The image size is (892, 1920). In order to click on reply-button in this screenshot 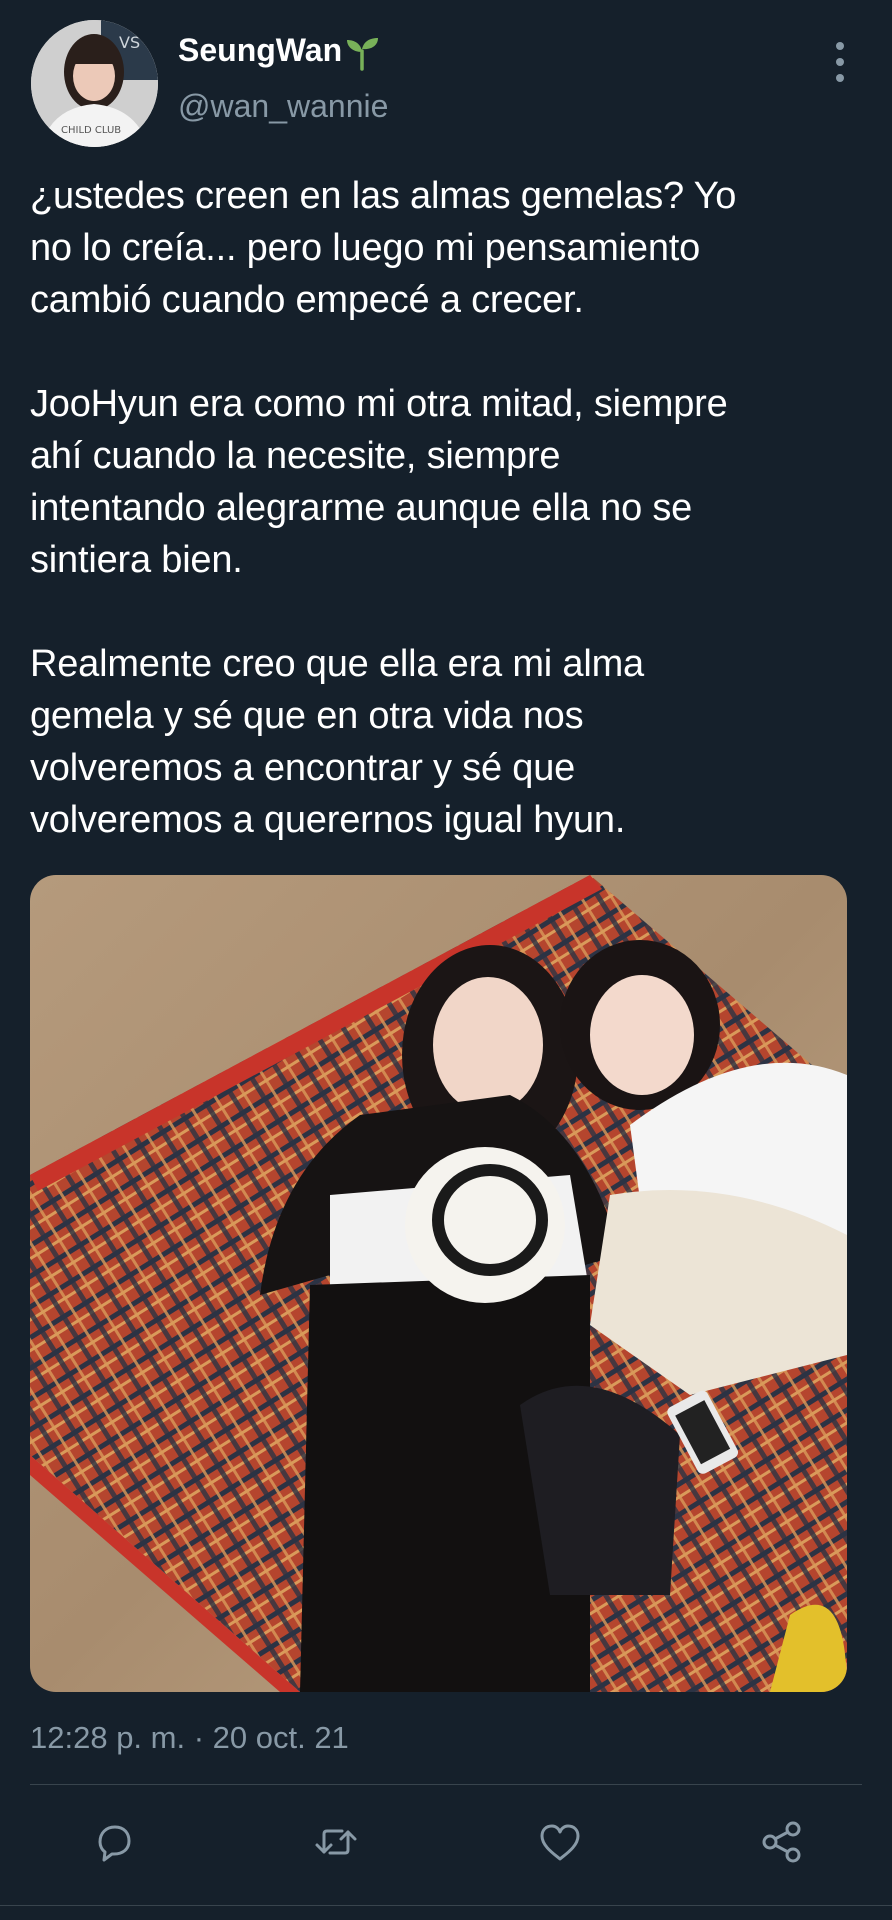, I will do `click(114, 1842)`.